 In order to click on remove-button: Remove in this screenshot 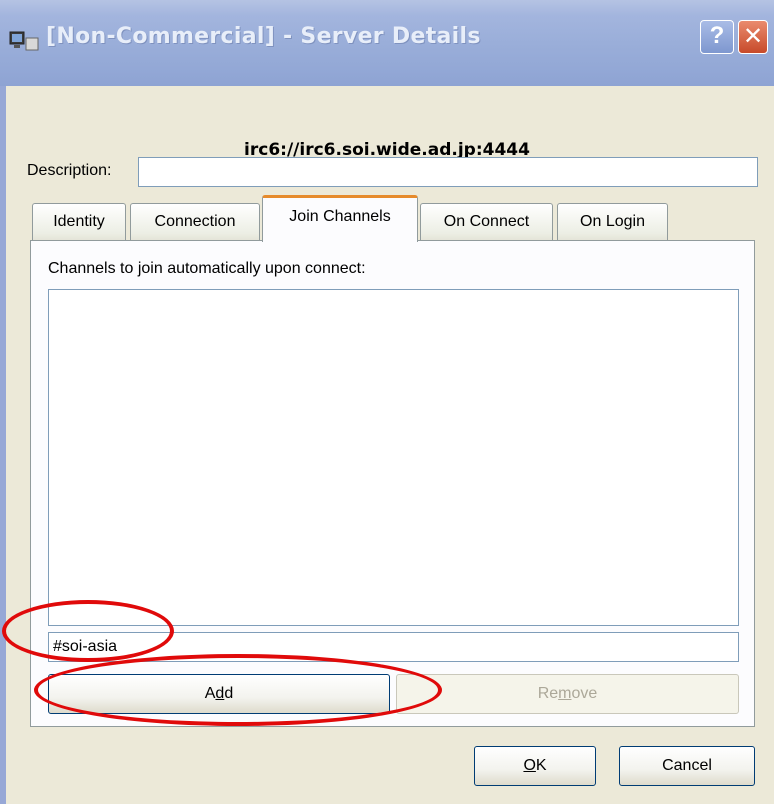, I will do `click(567, 694)`.